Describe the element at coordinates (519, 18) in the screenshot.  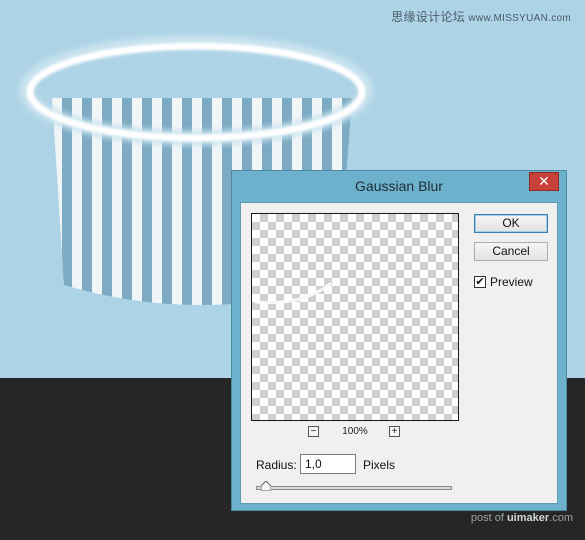
I see `watermark-top-en: www.MISSYUAN.com` at that location.